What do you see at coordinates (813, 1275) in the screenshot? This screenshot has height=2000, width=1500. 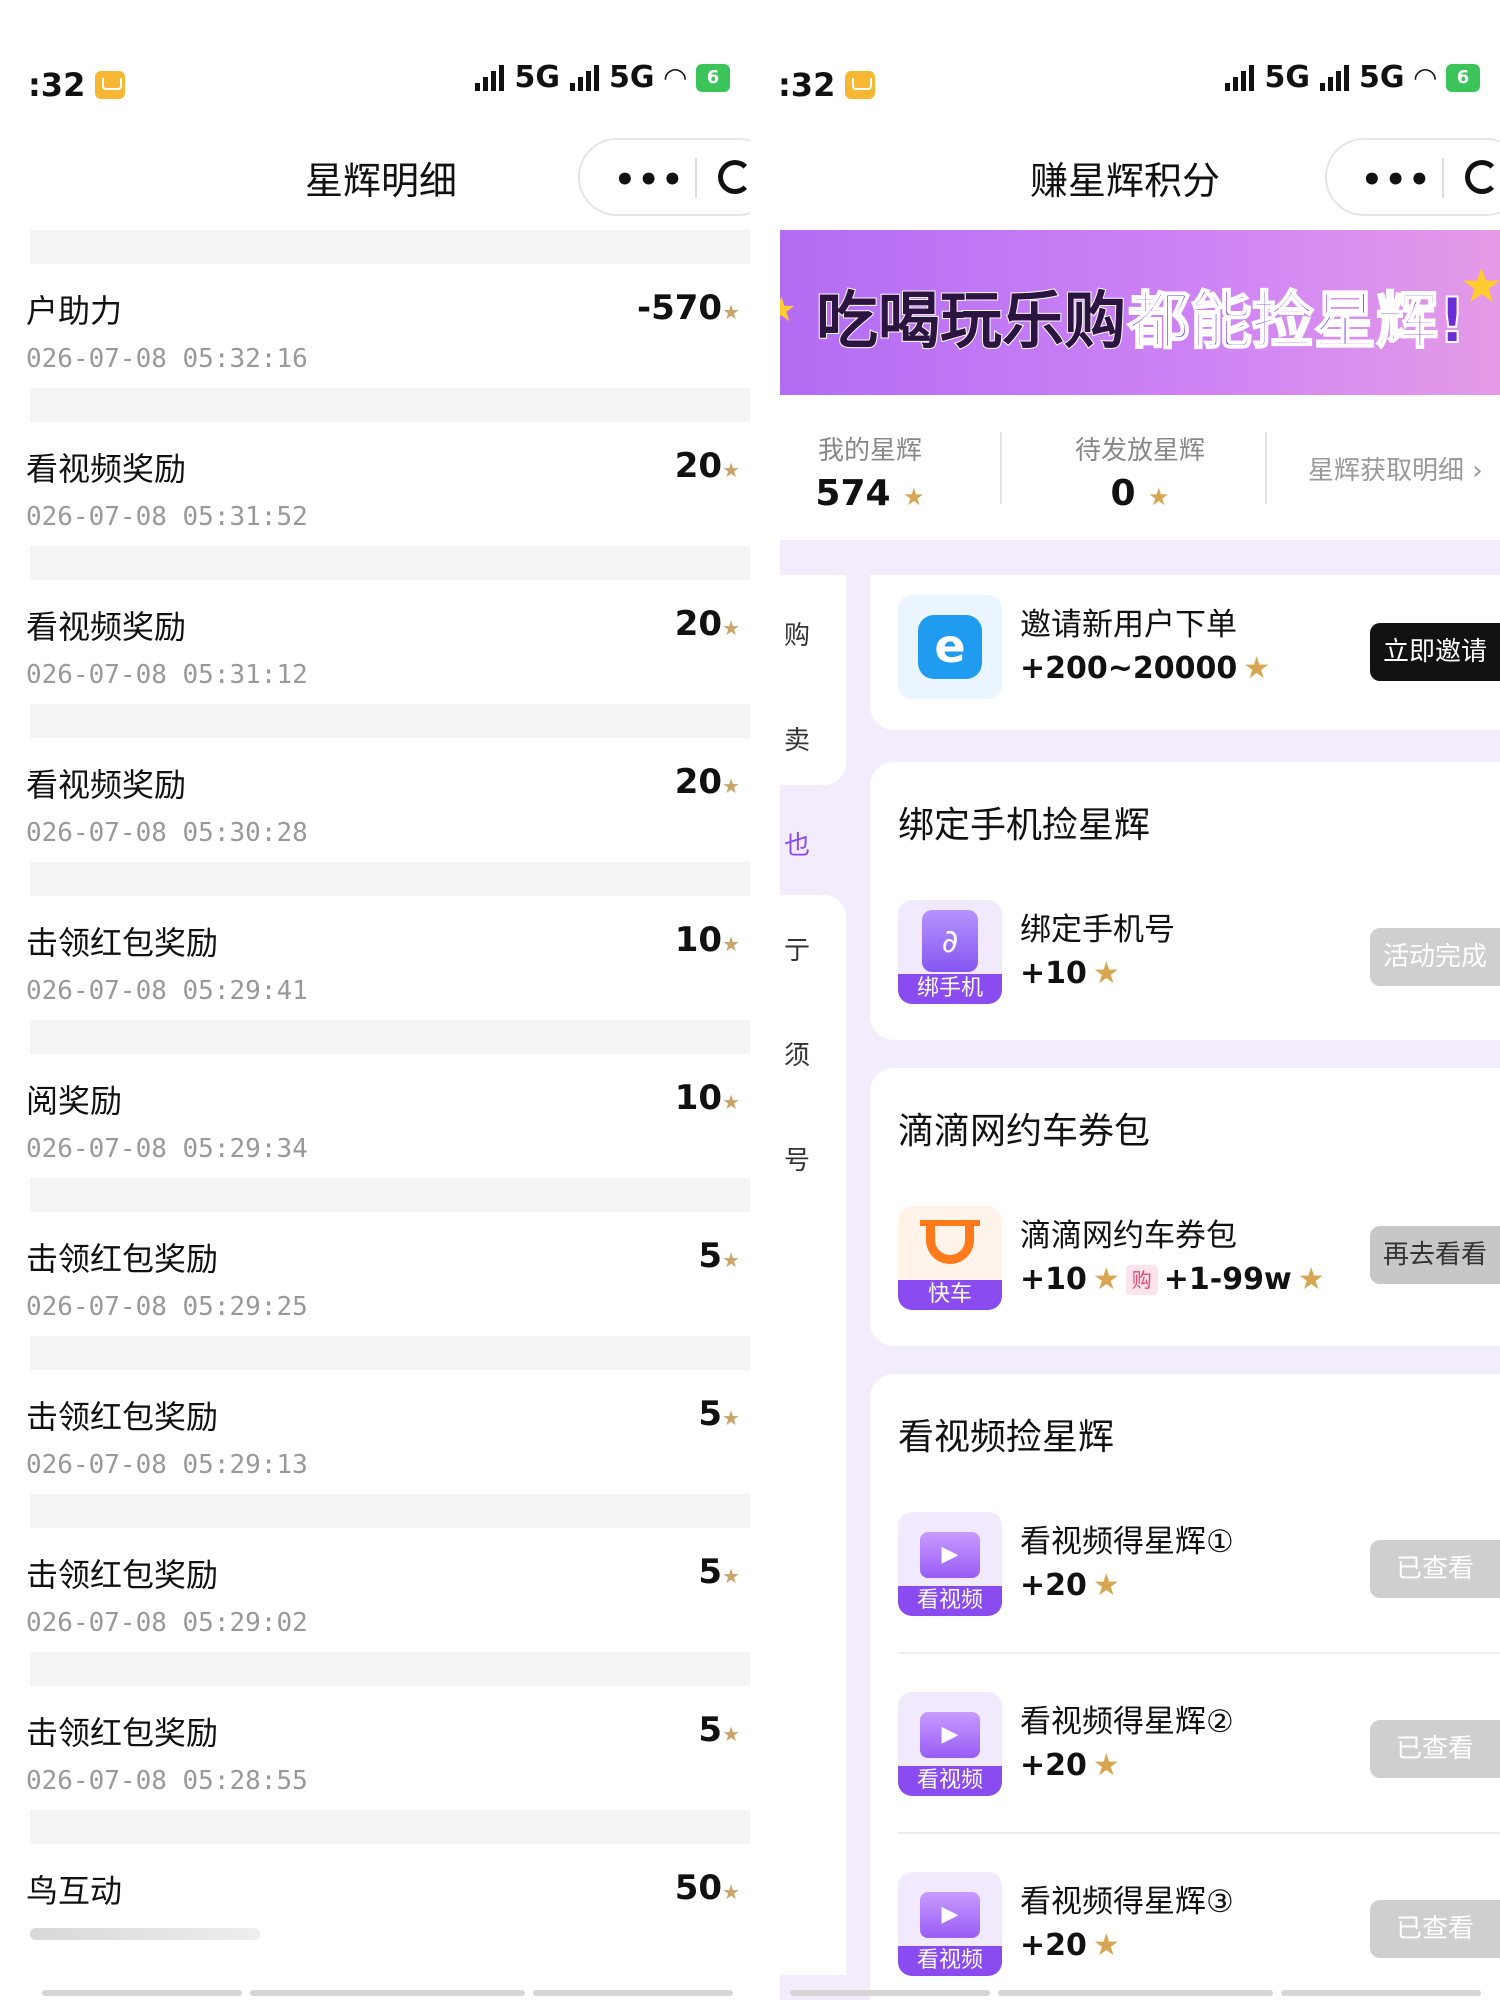 I see `category-sidebar: 购 卖 也 亍 须 号` at bounding box center [813, 1275].